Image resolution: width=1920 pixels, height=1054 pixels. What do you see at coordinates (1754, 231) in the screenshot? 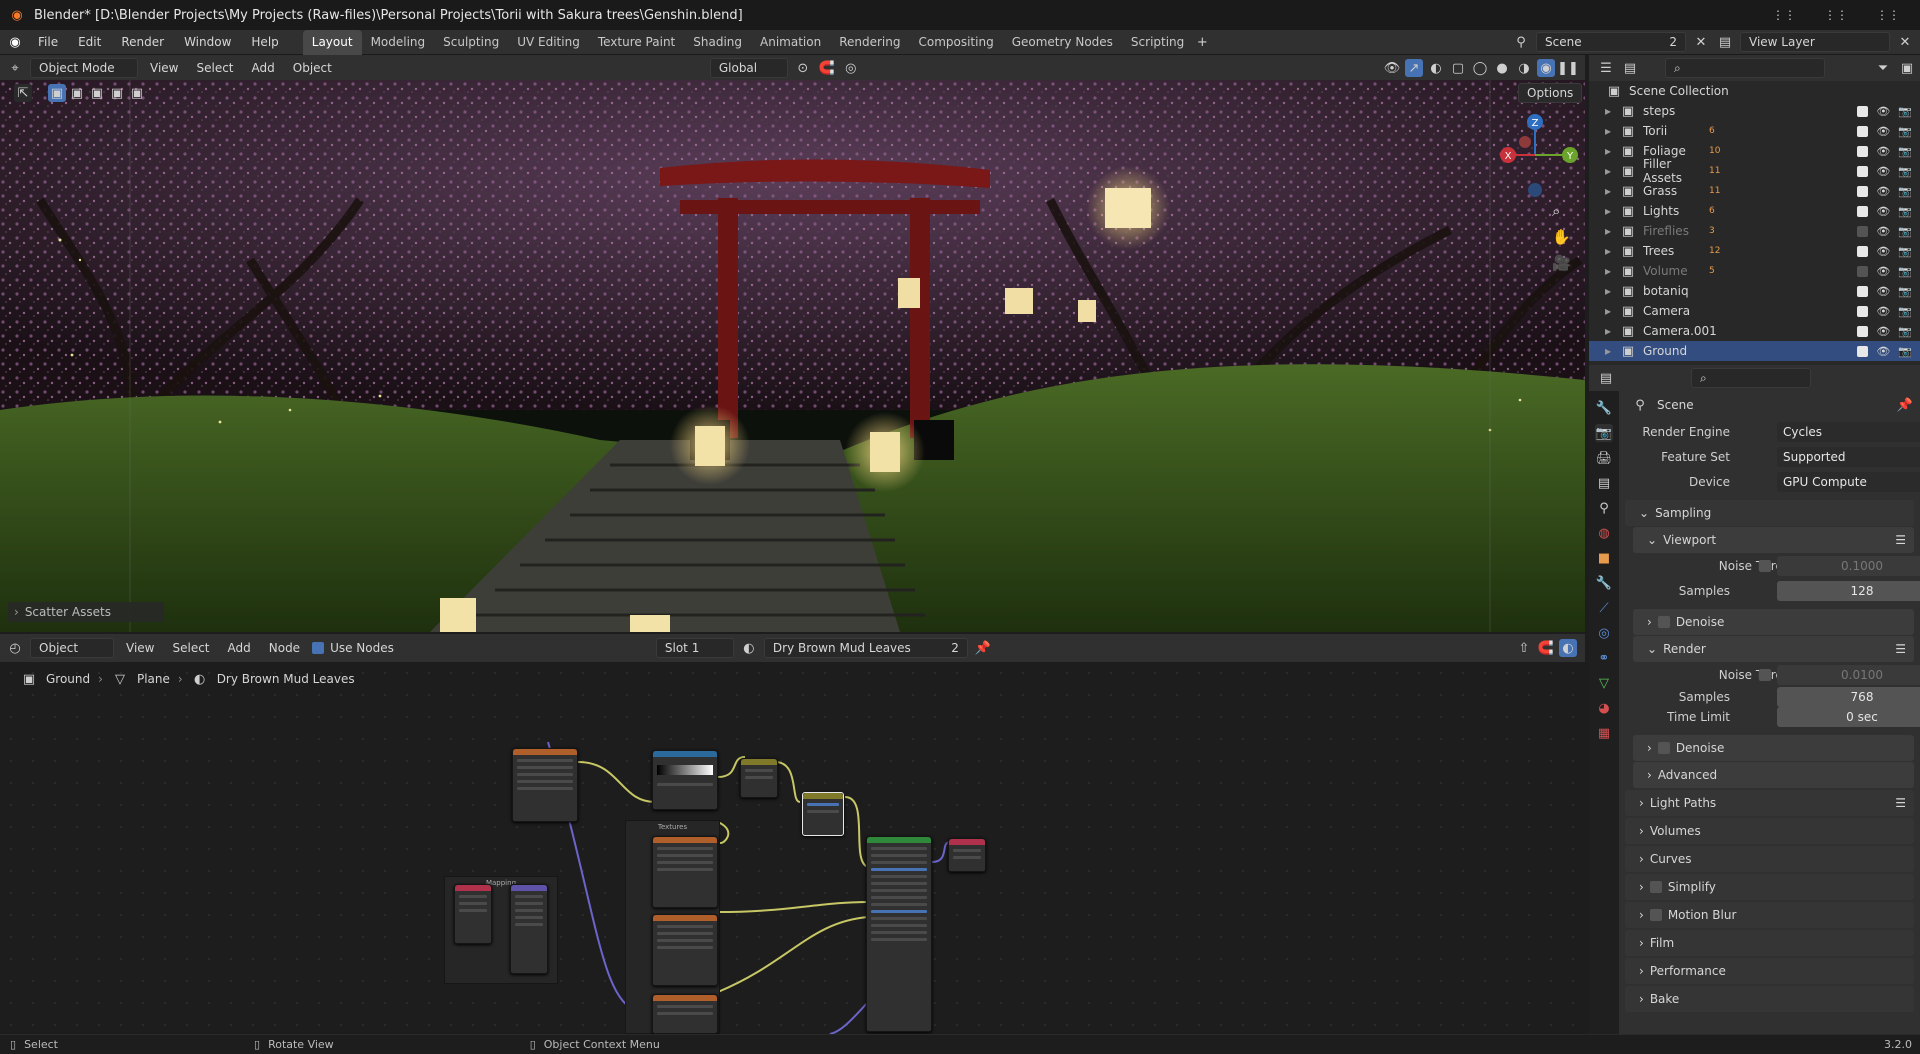
I see `outliner-row: ▸ ▣ Fireflies 3 👁 📷` at bounding box center [1754, 231].